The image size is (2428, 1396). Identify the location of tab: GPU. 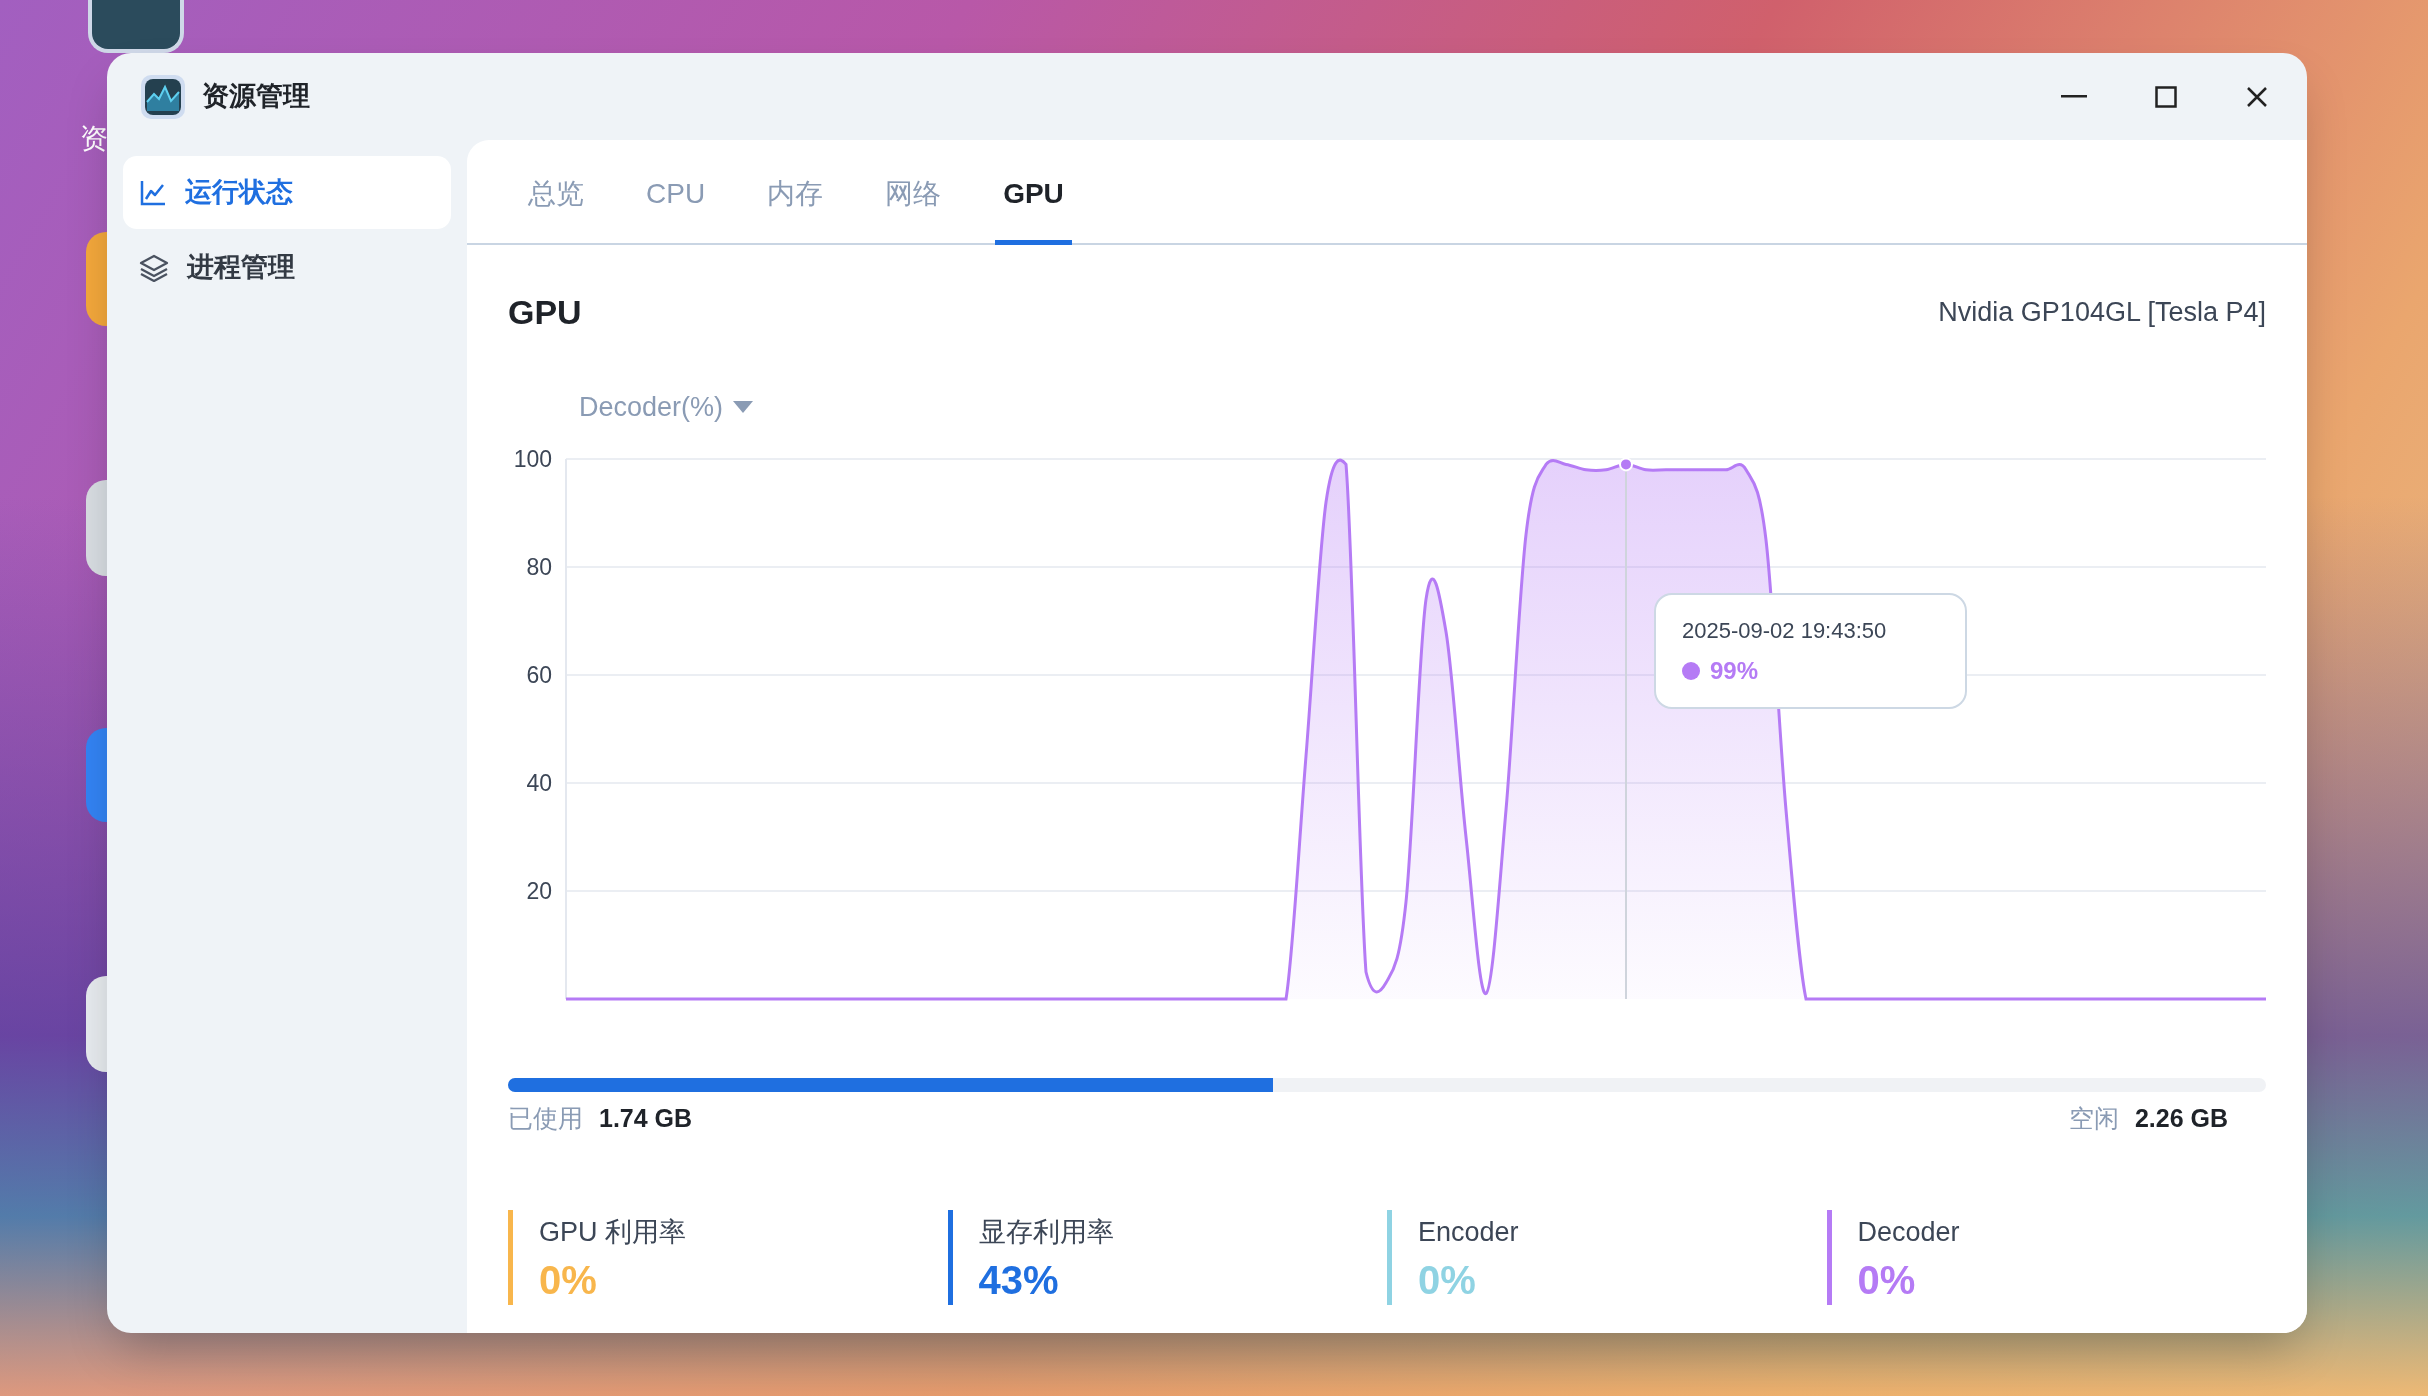
(1033, 196).